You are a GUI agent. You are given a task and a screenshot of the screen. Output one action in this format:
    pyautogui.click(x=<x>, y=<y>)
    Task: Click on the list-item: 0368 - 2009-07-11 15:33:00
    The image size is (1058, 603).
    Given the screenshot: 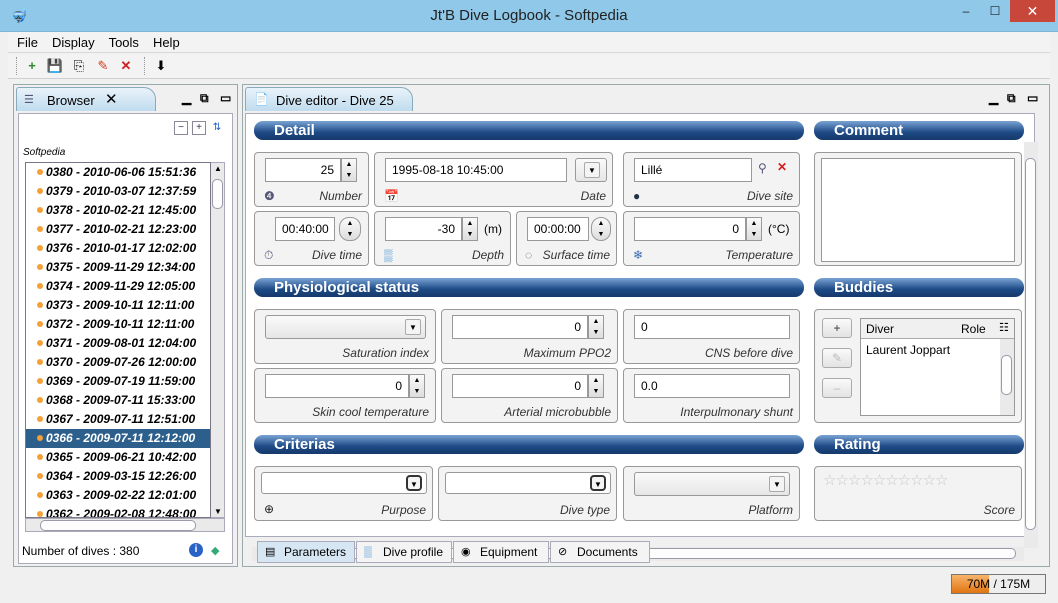 What is the action you would take?
    pyautogui.click(x=118, y=400)
    